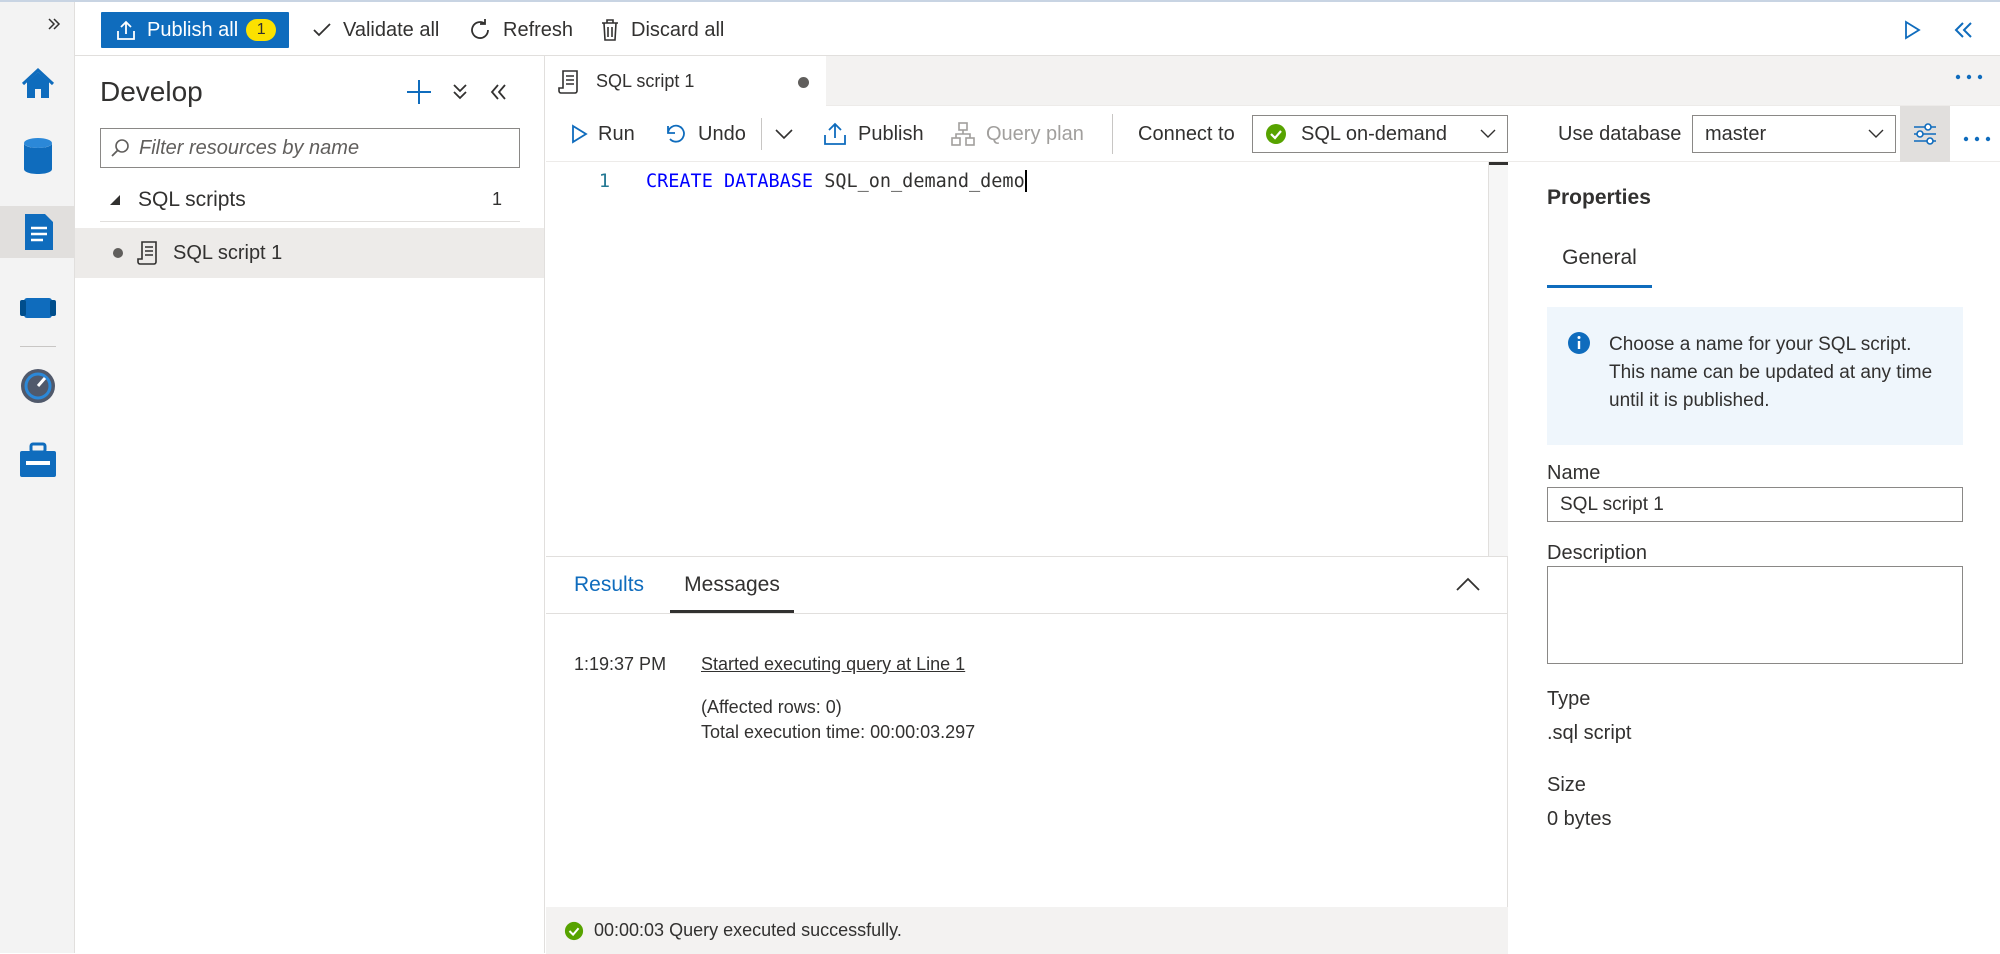 Image resolution: width=2000 pixels, height=954 pixels. I want to click on tab-results: Results, so click(609, 593).